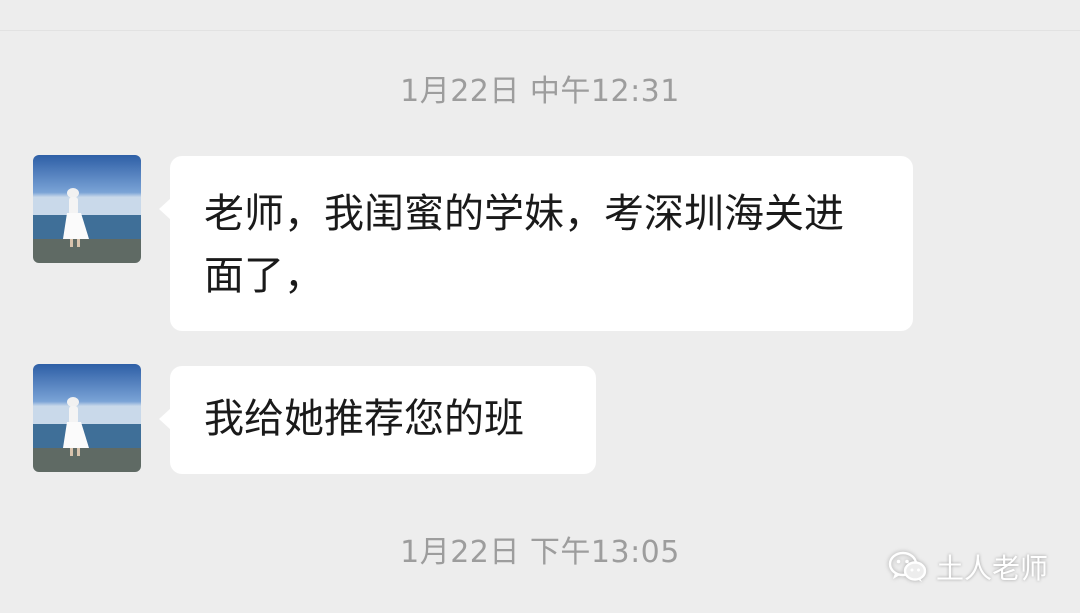 This screenshot has width=1080, height=613. I want to click on header-divider, so click(540, 30).